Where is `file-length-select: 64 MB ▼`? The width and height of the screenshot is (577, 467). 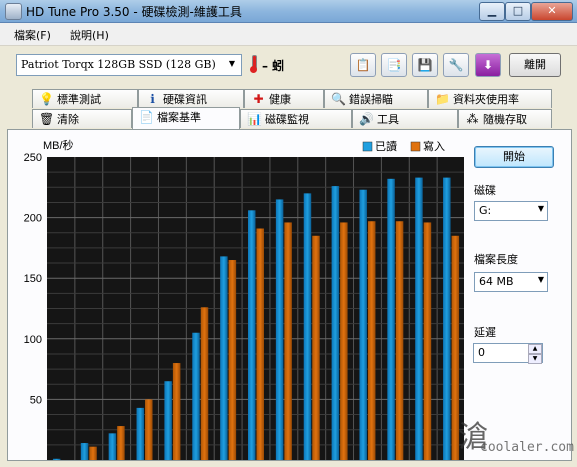
file-length-select: 64 MB ▼ is located at coordinates (511, 282).